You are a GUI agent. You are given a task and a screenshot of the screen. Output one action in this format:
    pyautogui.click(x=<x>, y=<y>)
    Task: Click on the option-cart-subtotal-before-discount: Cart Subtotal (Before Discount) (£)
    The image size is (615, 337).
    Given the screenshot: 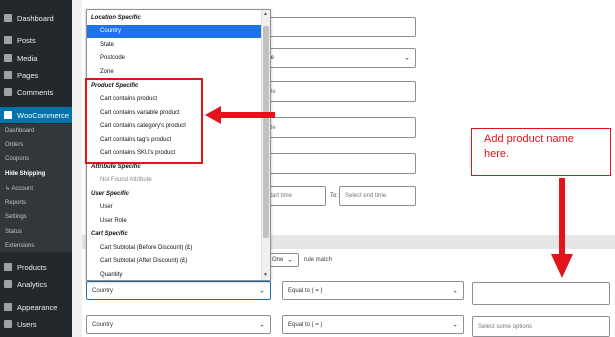 What is the action you would take?
    pyautogui.click(x=178, y=248)
    